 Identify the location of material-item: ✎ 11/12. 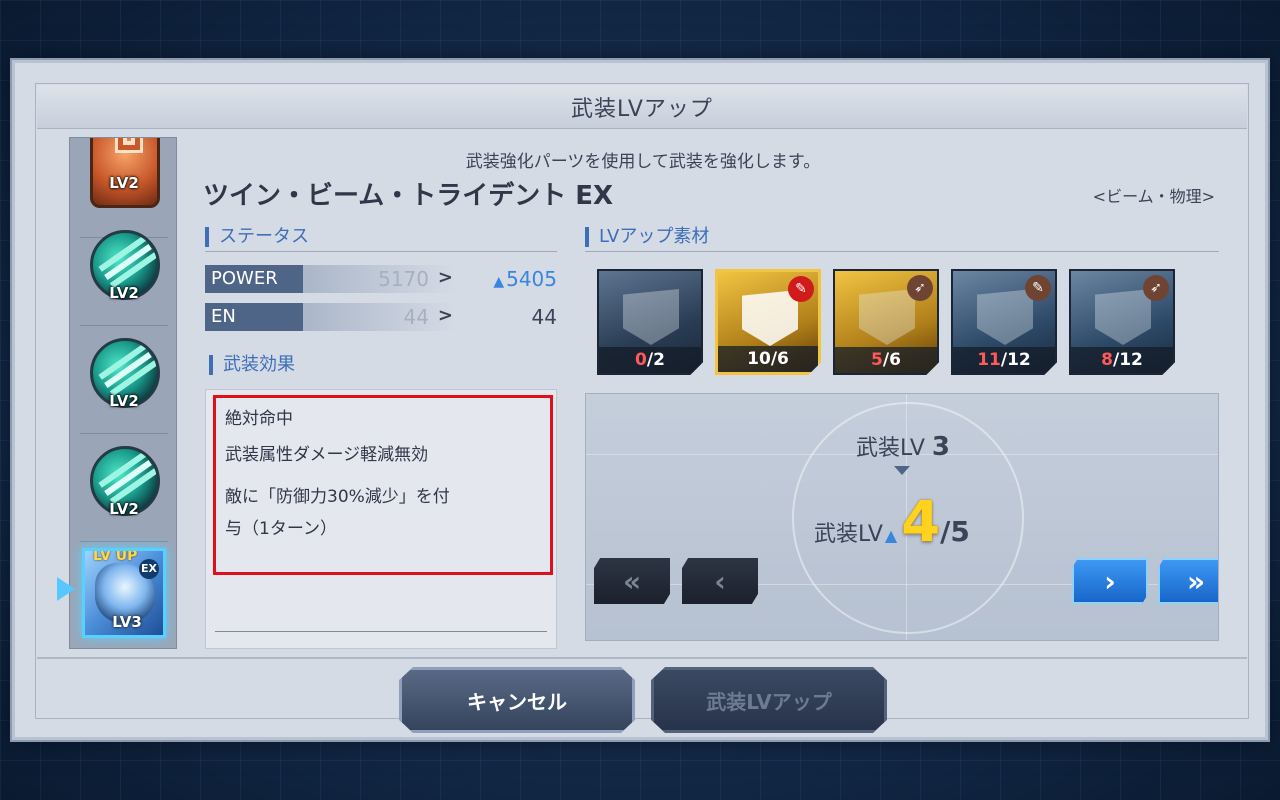
(1004, 322).